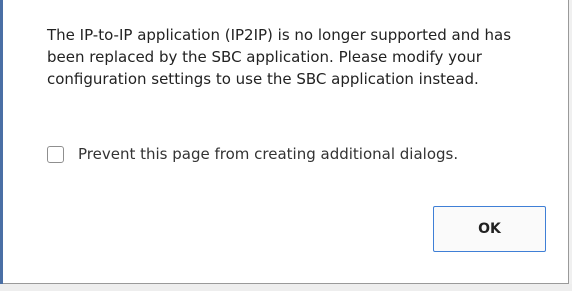  I want to click on window-edge, so click(1, 145).